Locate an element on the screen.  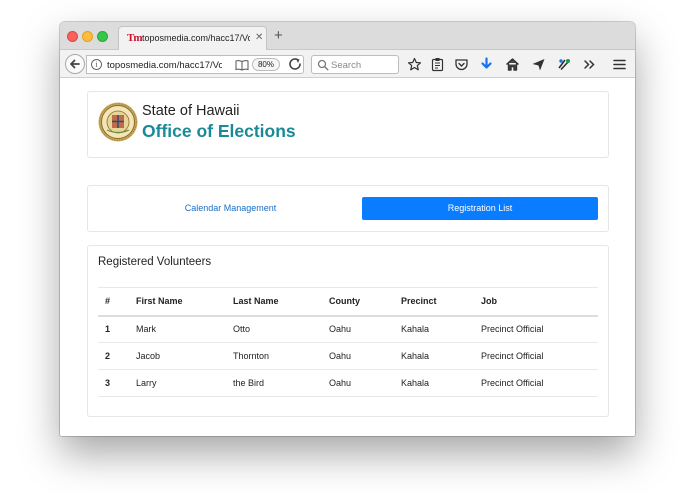
zoom-level-badge: 80% is located at coordinates (266, 64).